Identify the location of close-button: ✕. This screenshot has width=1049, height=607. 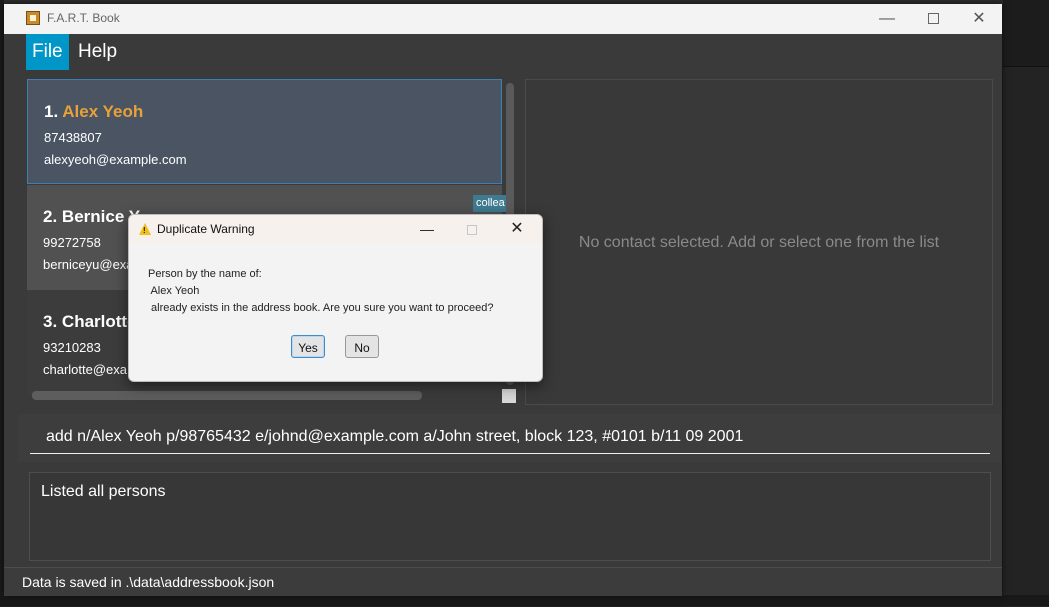
(979, 19).